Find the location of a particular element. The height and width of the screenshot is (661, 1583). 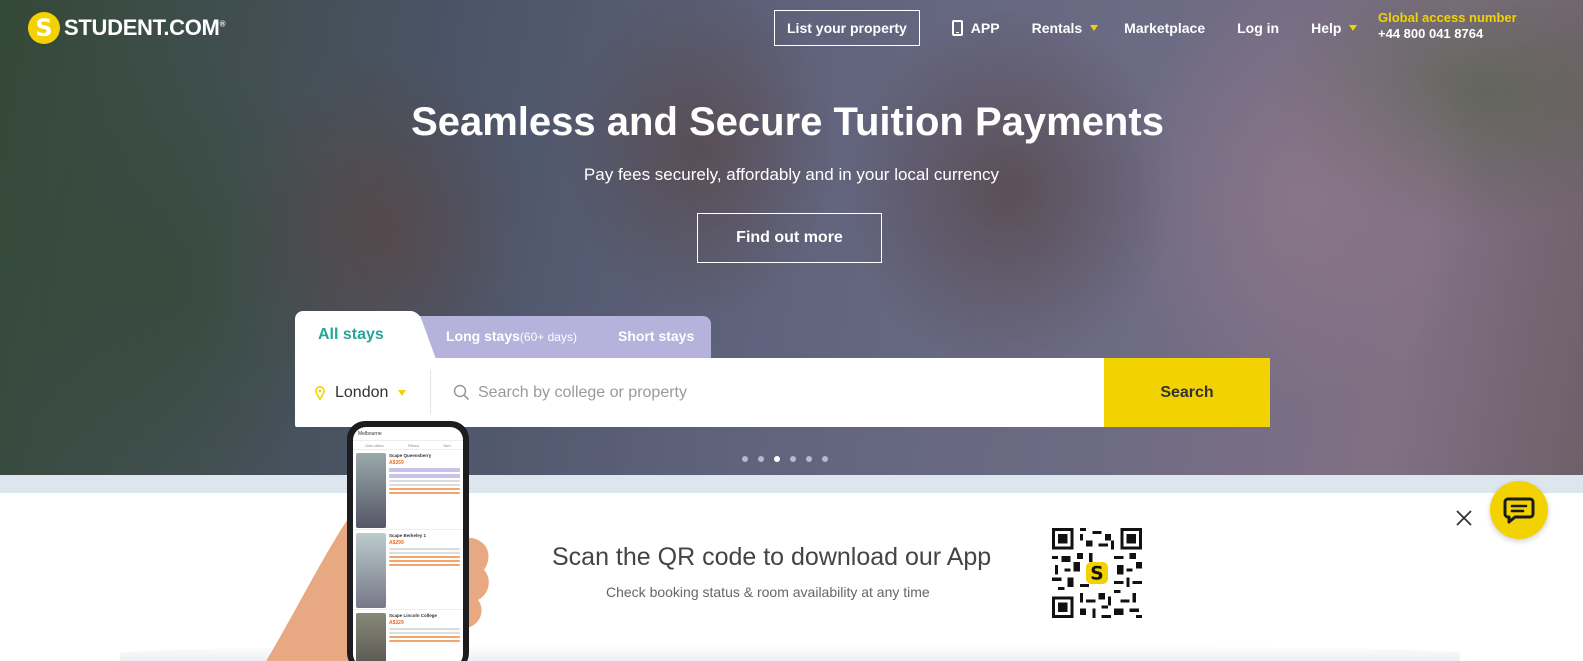

logo-icon: S is located at coordinates (44, 28).